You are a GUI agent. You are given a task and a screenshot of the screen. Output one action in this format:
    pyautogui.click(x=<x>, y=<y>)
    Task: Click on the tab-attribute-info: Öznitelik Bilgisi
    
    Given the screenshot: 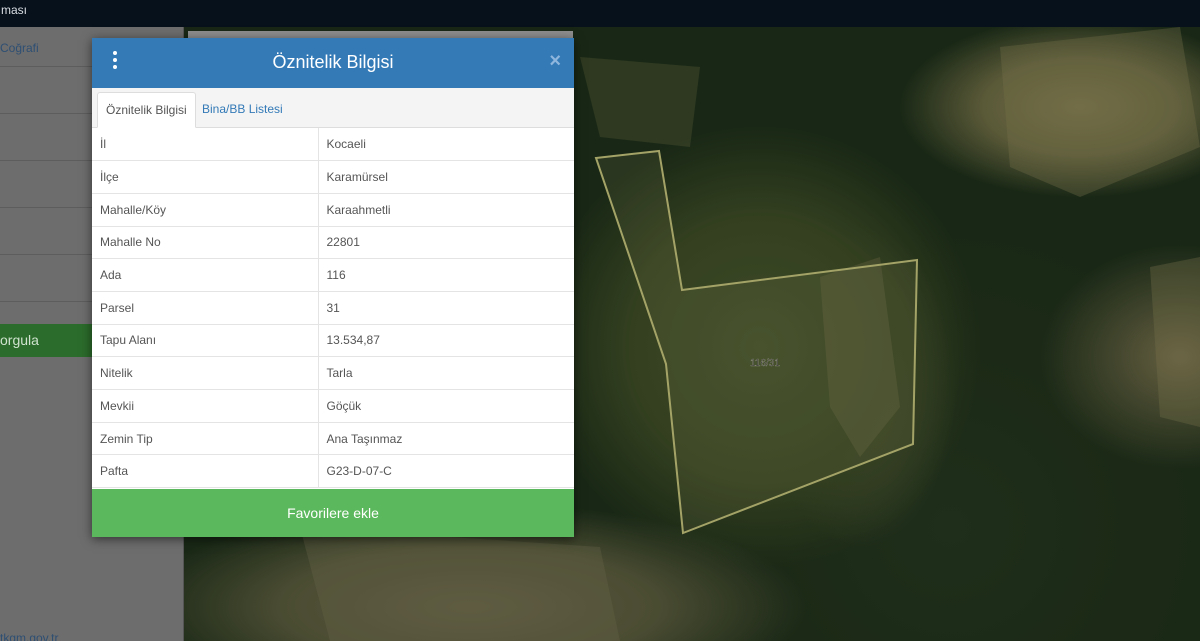 What is the action you would take?
    pyautogui.click(x=146, y=110)
    